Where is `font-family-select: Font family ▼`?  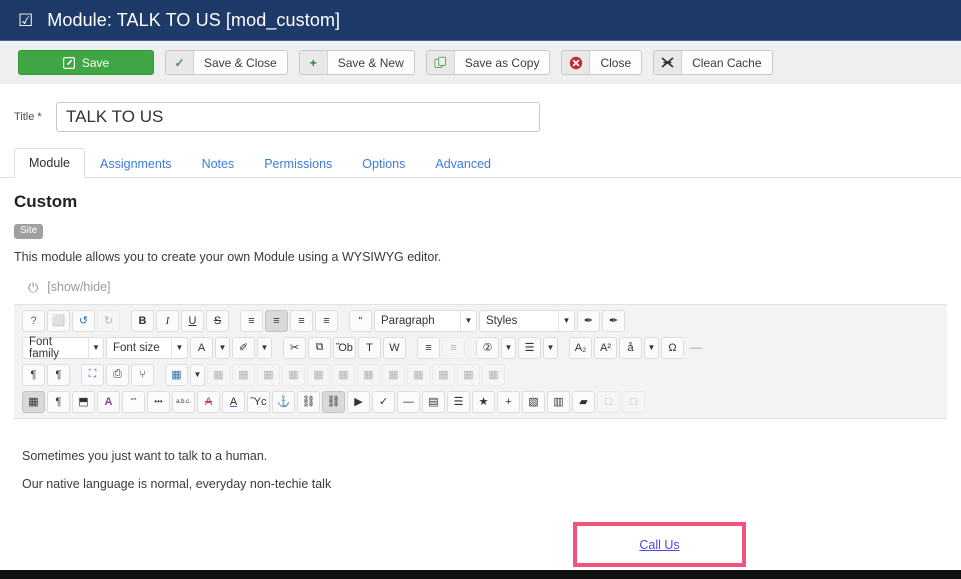 font-family-select: Font family ▼ is located at coordinates (63, 348).